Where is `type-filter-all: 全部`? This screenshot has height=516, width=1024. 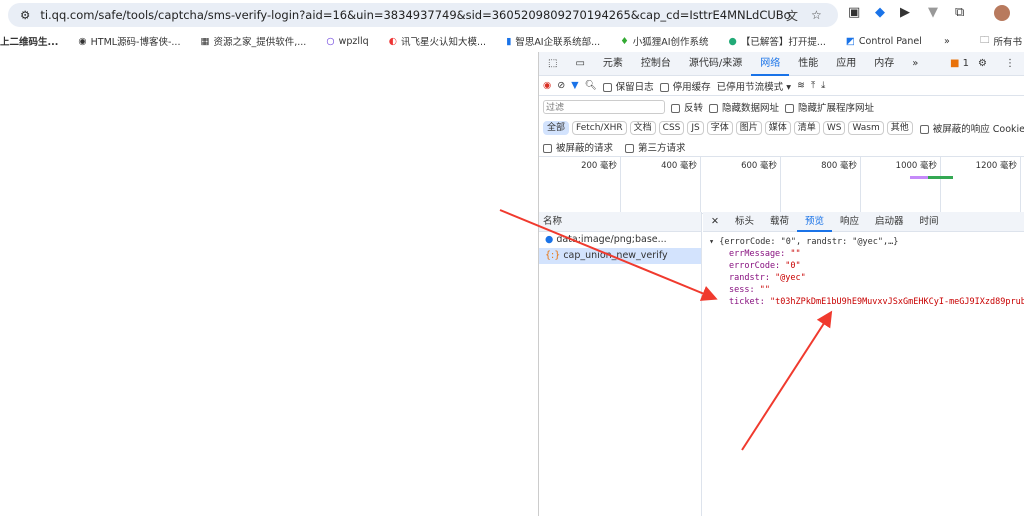
type-filter-all: 全部 is located at coordinates (556, 127).